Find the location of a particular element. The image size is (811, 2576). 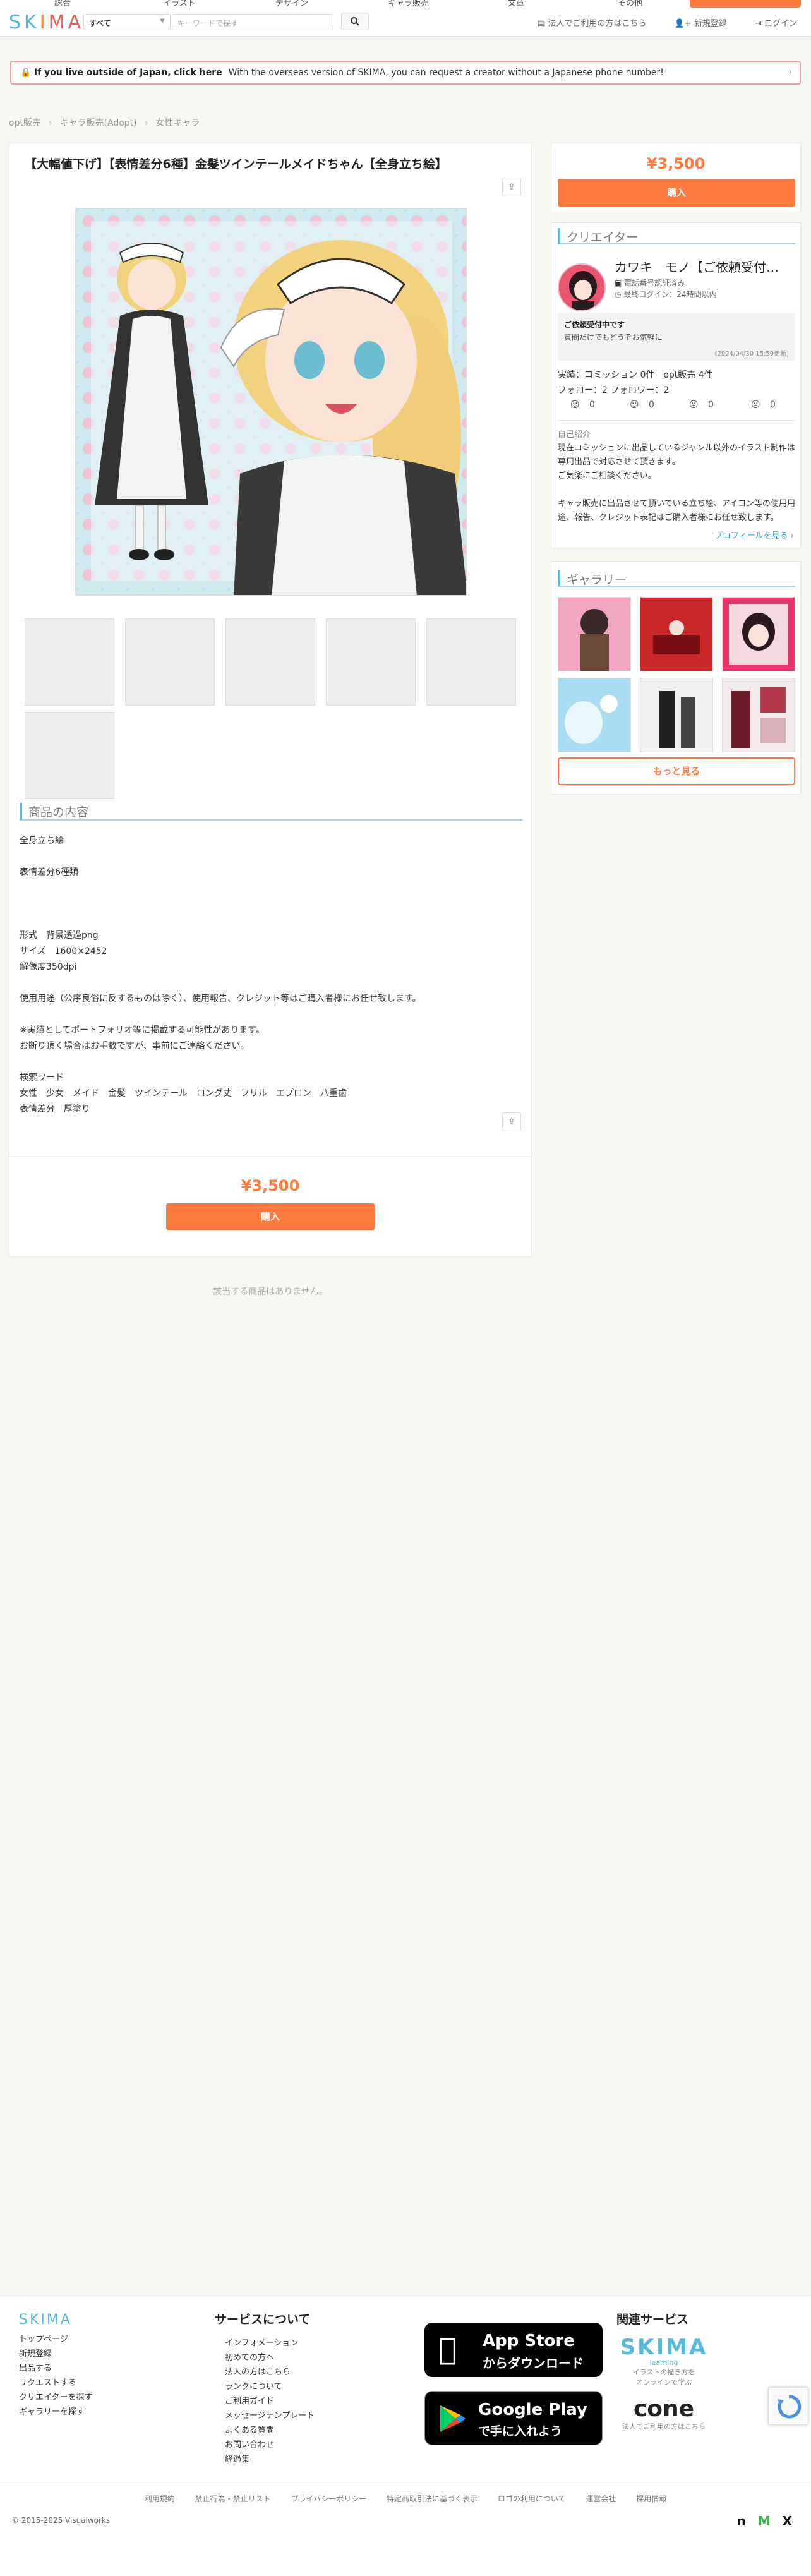

breadcrumb-item: 女性キャラ is located at coordinates (177, 123).